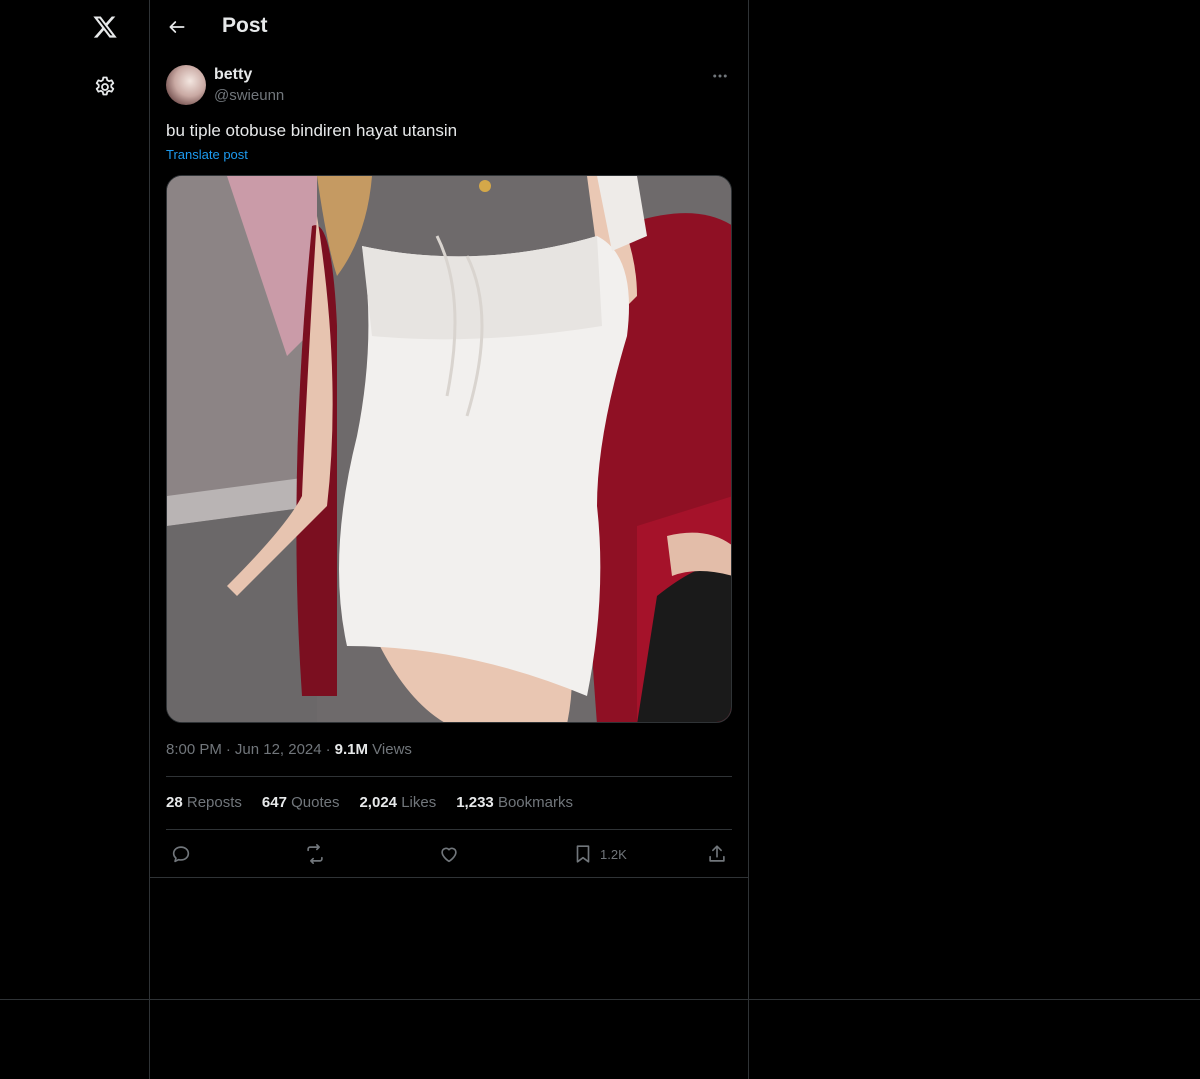 This screenshot has height=1079, width=1200. I want to click on bookmark-icon: 1.2K, so click(599, 854).